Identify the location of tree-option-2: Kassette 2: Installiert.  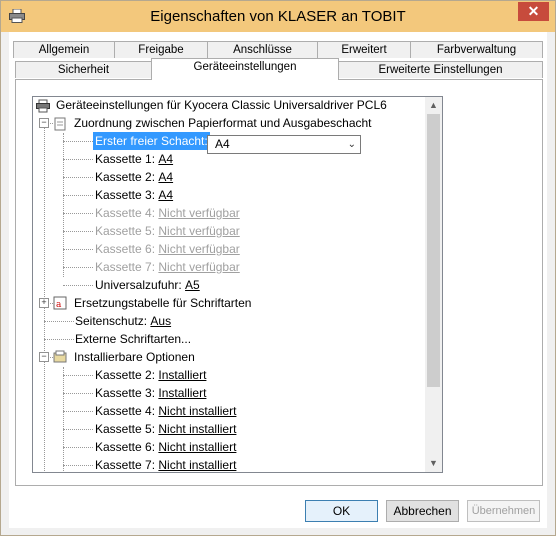
(150, 375).